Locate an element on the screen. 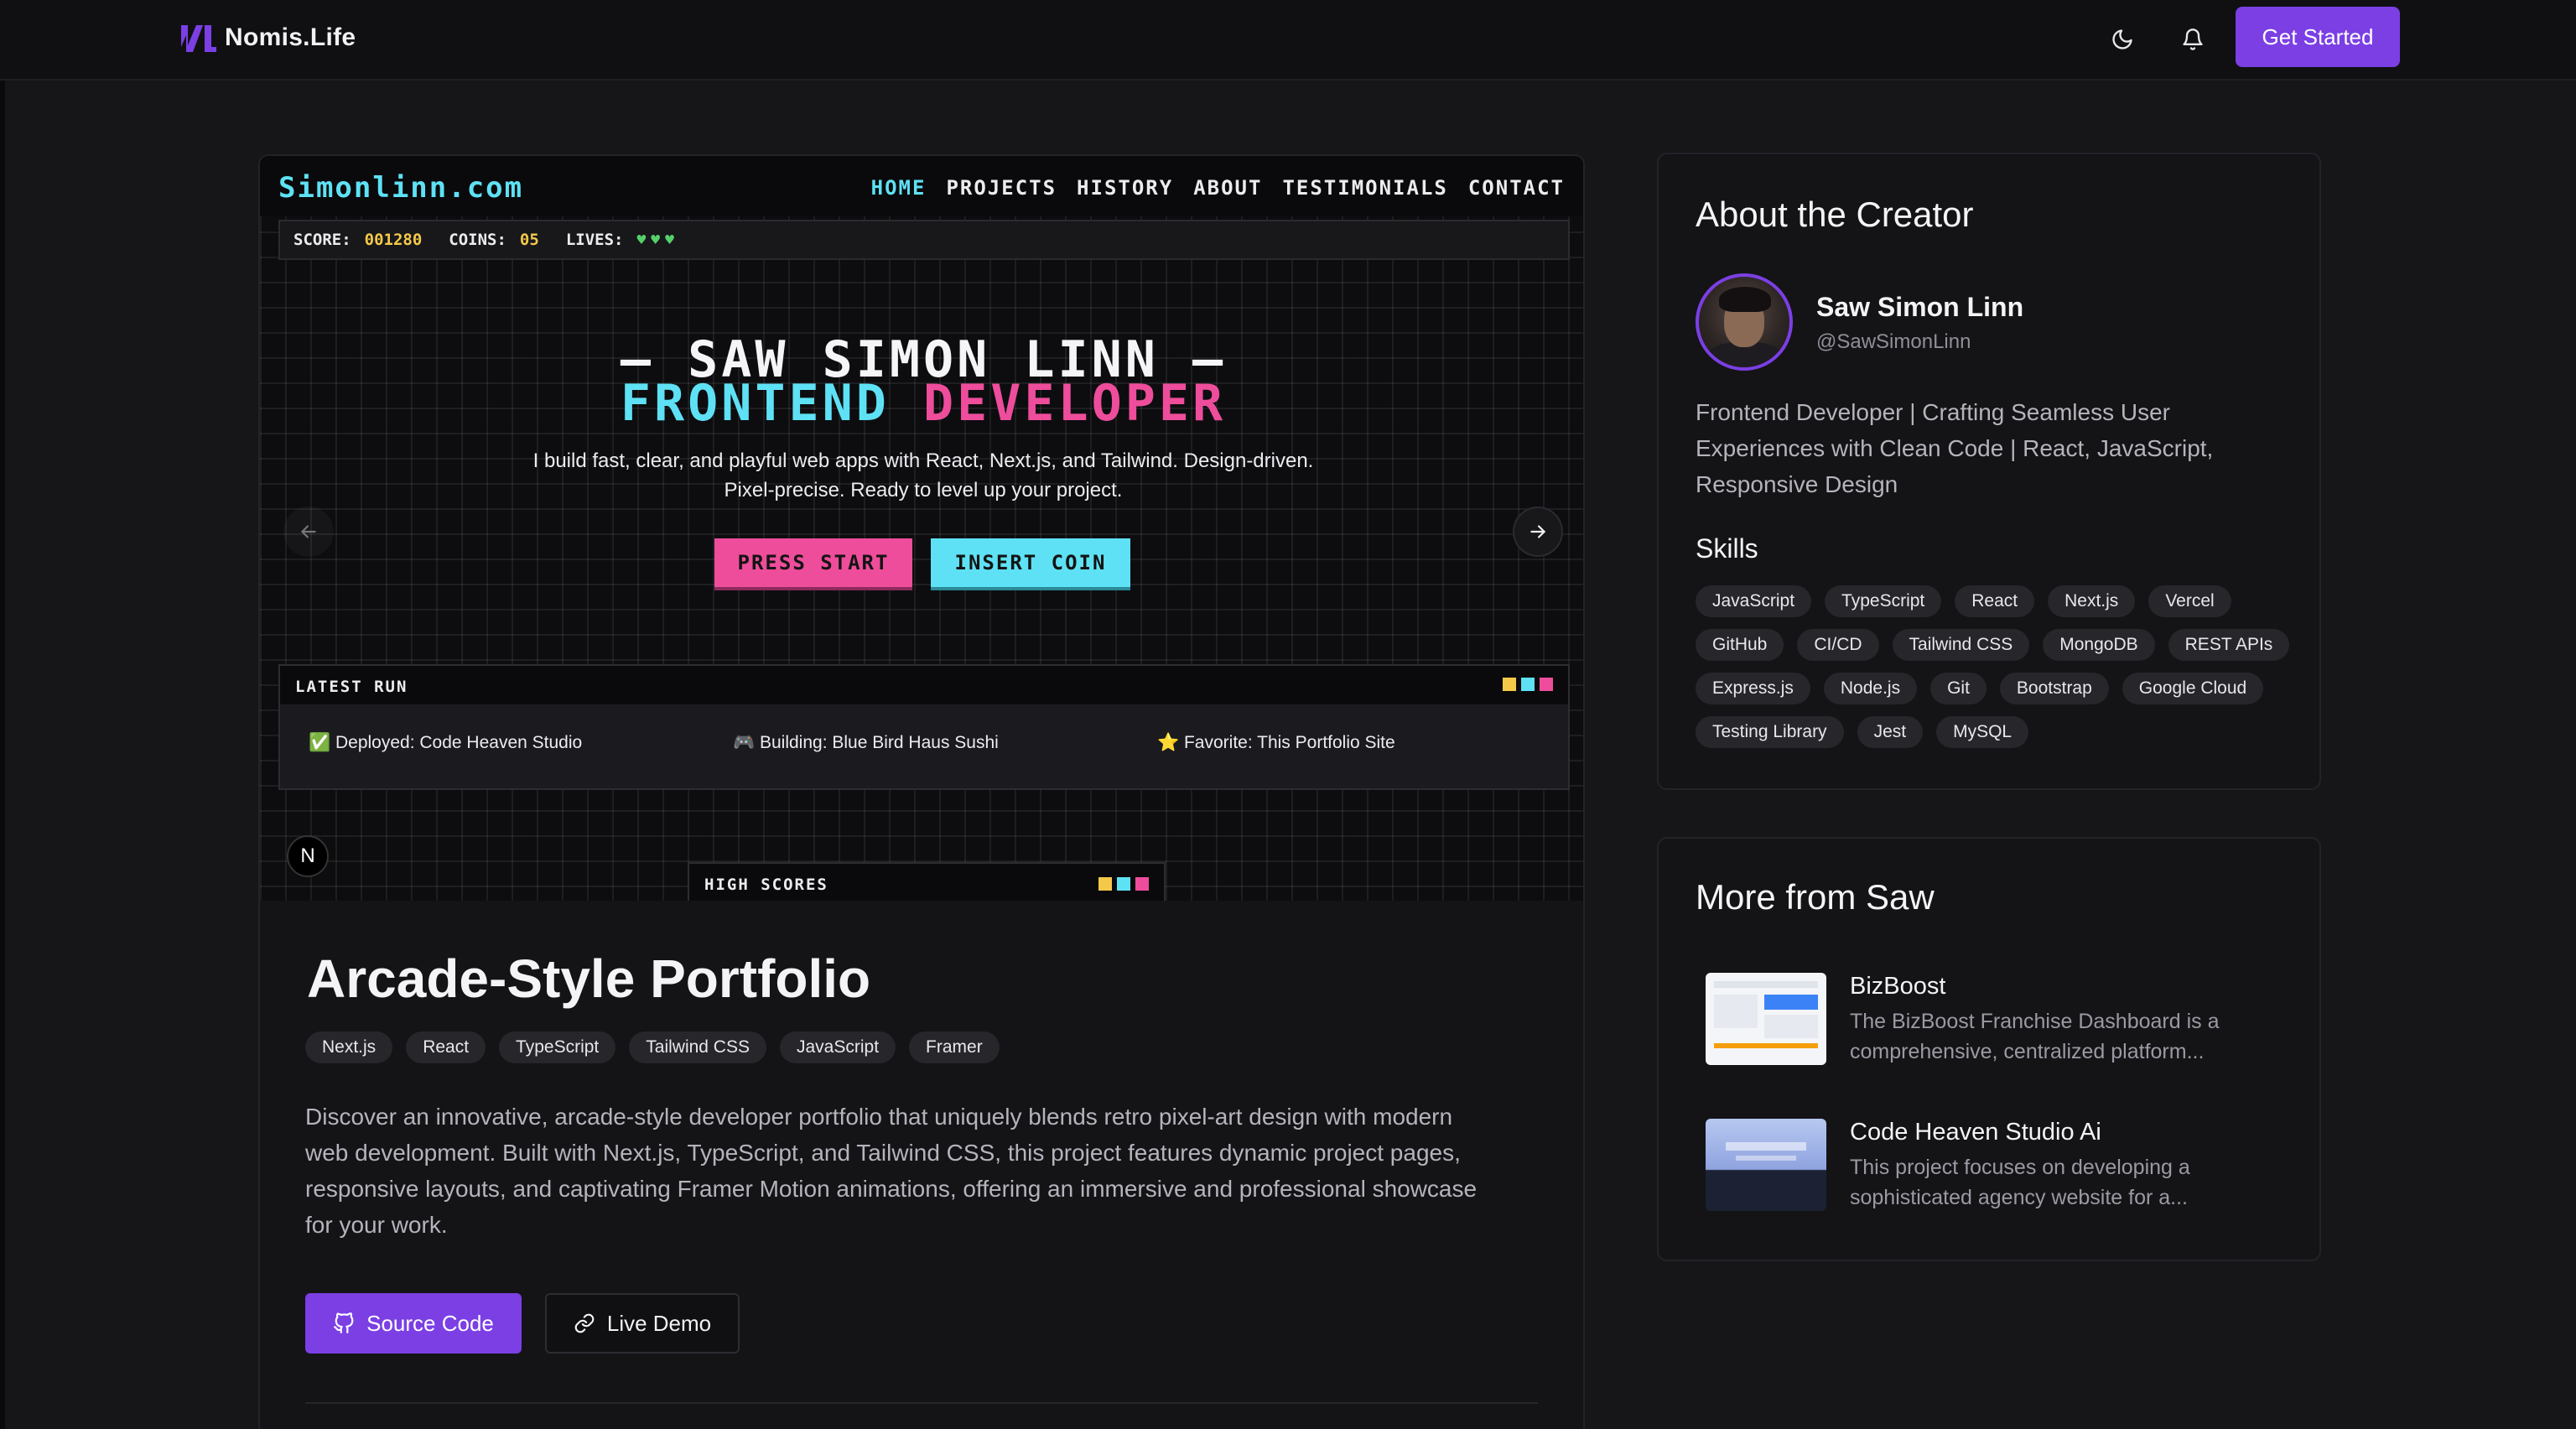  latest-run-header: LATEST RUN is located at coordinates (924, 685).